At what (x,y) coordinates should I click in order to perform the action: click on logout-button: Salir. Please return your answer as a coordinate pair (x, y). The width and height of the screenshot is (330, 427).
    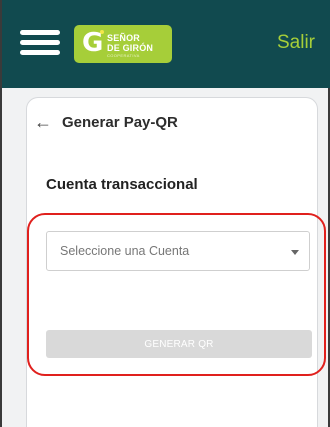
    Looking at the image, I should click on (296, 43).